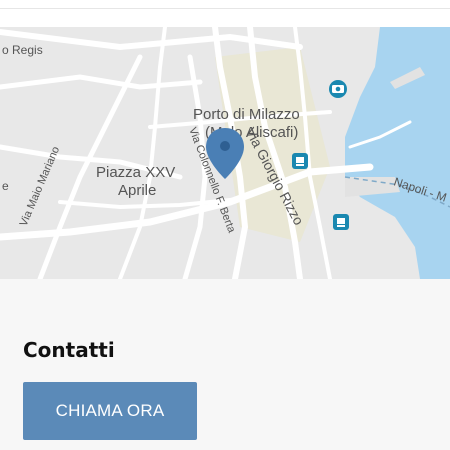 The width and height of the screenshot is (450, 450). I want to click on camera-icon, so click(338, 89).